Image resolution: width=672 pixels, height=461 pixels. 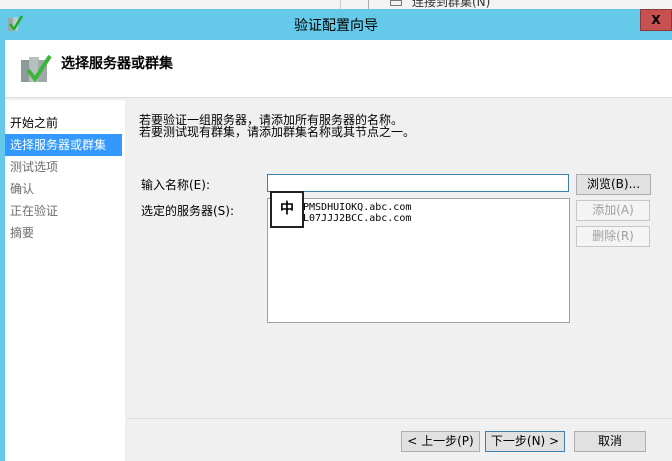 What do you see at coordinates (436, 218) in the screenshot?
I see `server-list-item: L07JJJ2BCC.abc.com` at bounding box center [436, 218].